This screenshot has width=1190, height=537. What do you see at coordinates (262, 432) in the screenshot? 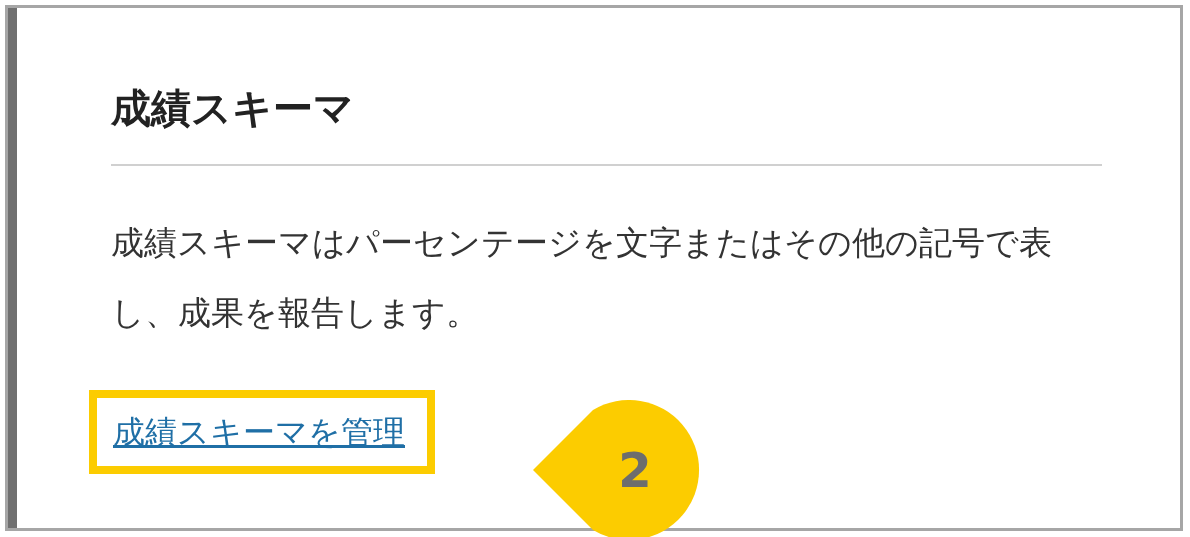
I see `manage-link: 成績スキーマを管理` at bounding box center [262, 432].